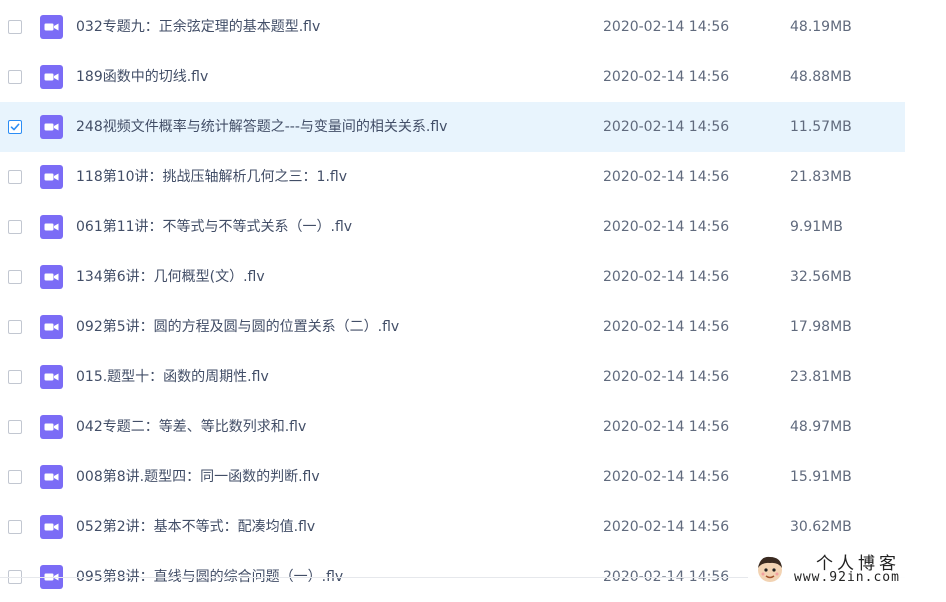 Image resolution: width=946 pixels, height=602 pixels. Describe the element at coordinates (821, 27) in the screenshot. I see `file-size: 48.19MB` at that location.